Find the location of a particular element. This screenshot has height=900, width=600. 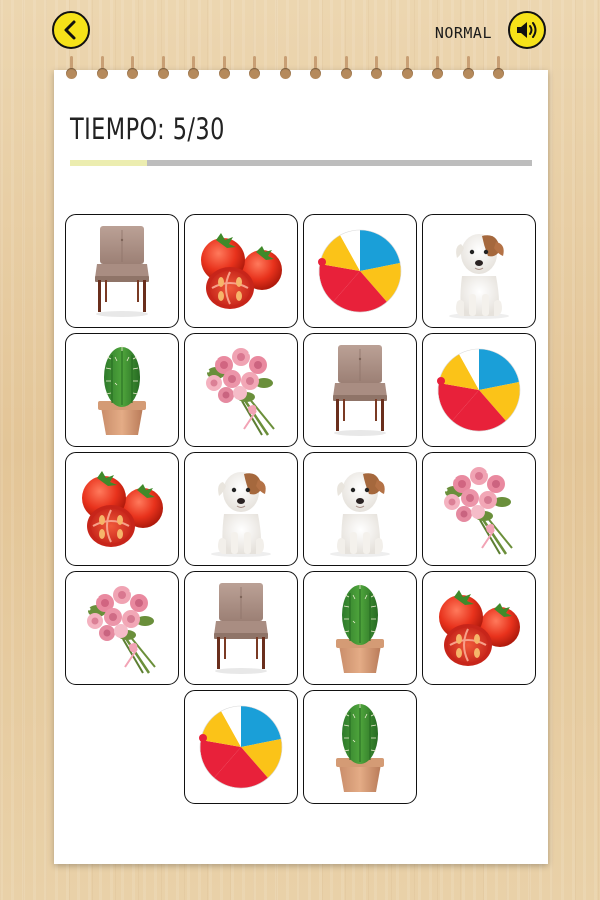

chevron-left-icon is located at coordinates (70, 30).